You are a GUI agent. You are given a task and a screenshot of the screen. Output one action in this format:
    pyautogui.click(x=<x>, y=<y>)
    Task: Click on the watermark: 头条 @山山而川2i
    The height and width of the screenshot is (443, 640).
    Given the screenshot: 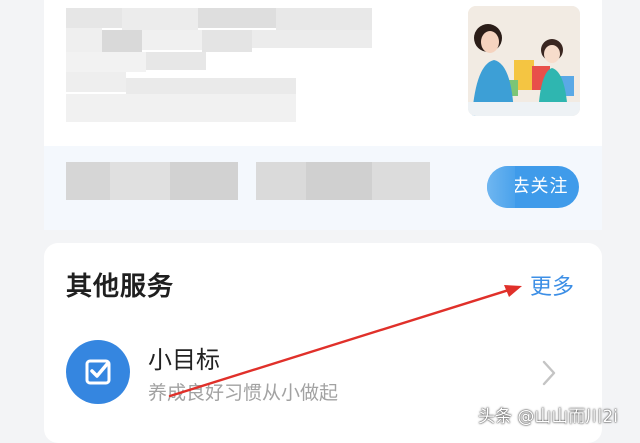 What is the action you would take?
    pyautogui.click(x=548, y=417)
    